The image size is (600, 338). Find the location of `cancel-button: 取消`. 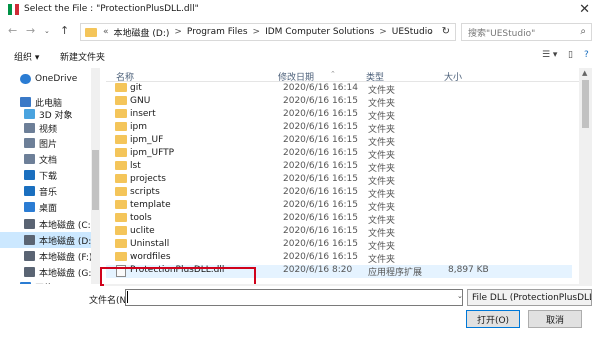

cancel-button: 取消 is located at coordinates (555, 319).